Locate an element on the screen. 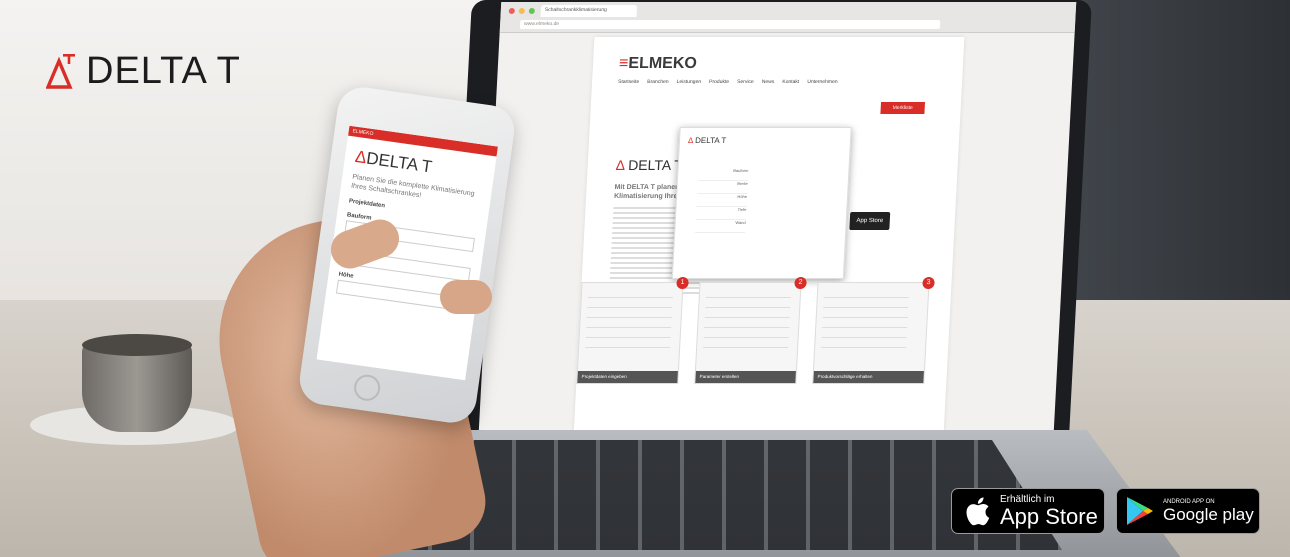 The height and width of the screenshot is (557, 1290). step-card-3: 3 Produktvorschläge erhalten is located at coordinates (873, 330).